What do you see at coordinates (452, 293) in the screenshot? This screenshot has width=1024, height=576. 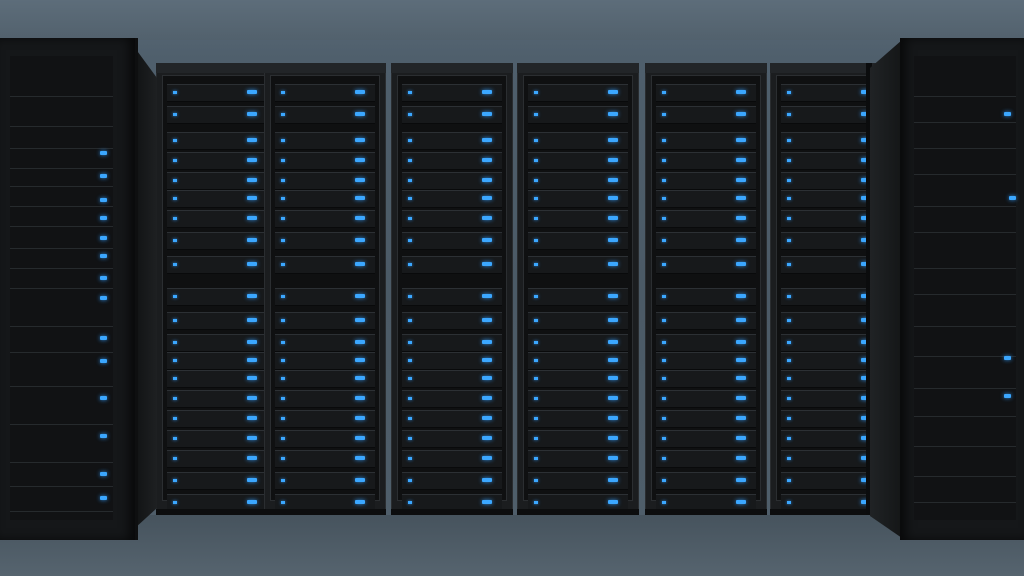 I see `rack-bay` at bounding box center [452, 293].